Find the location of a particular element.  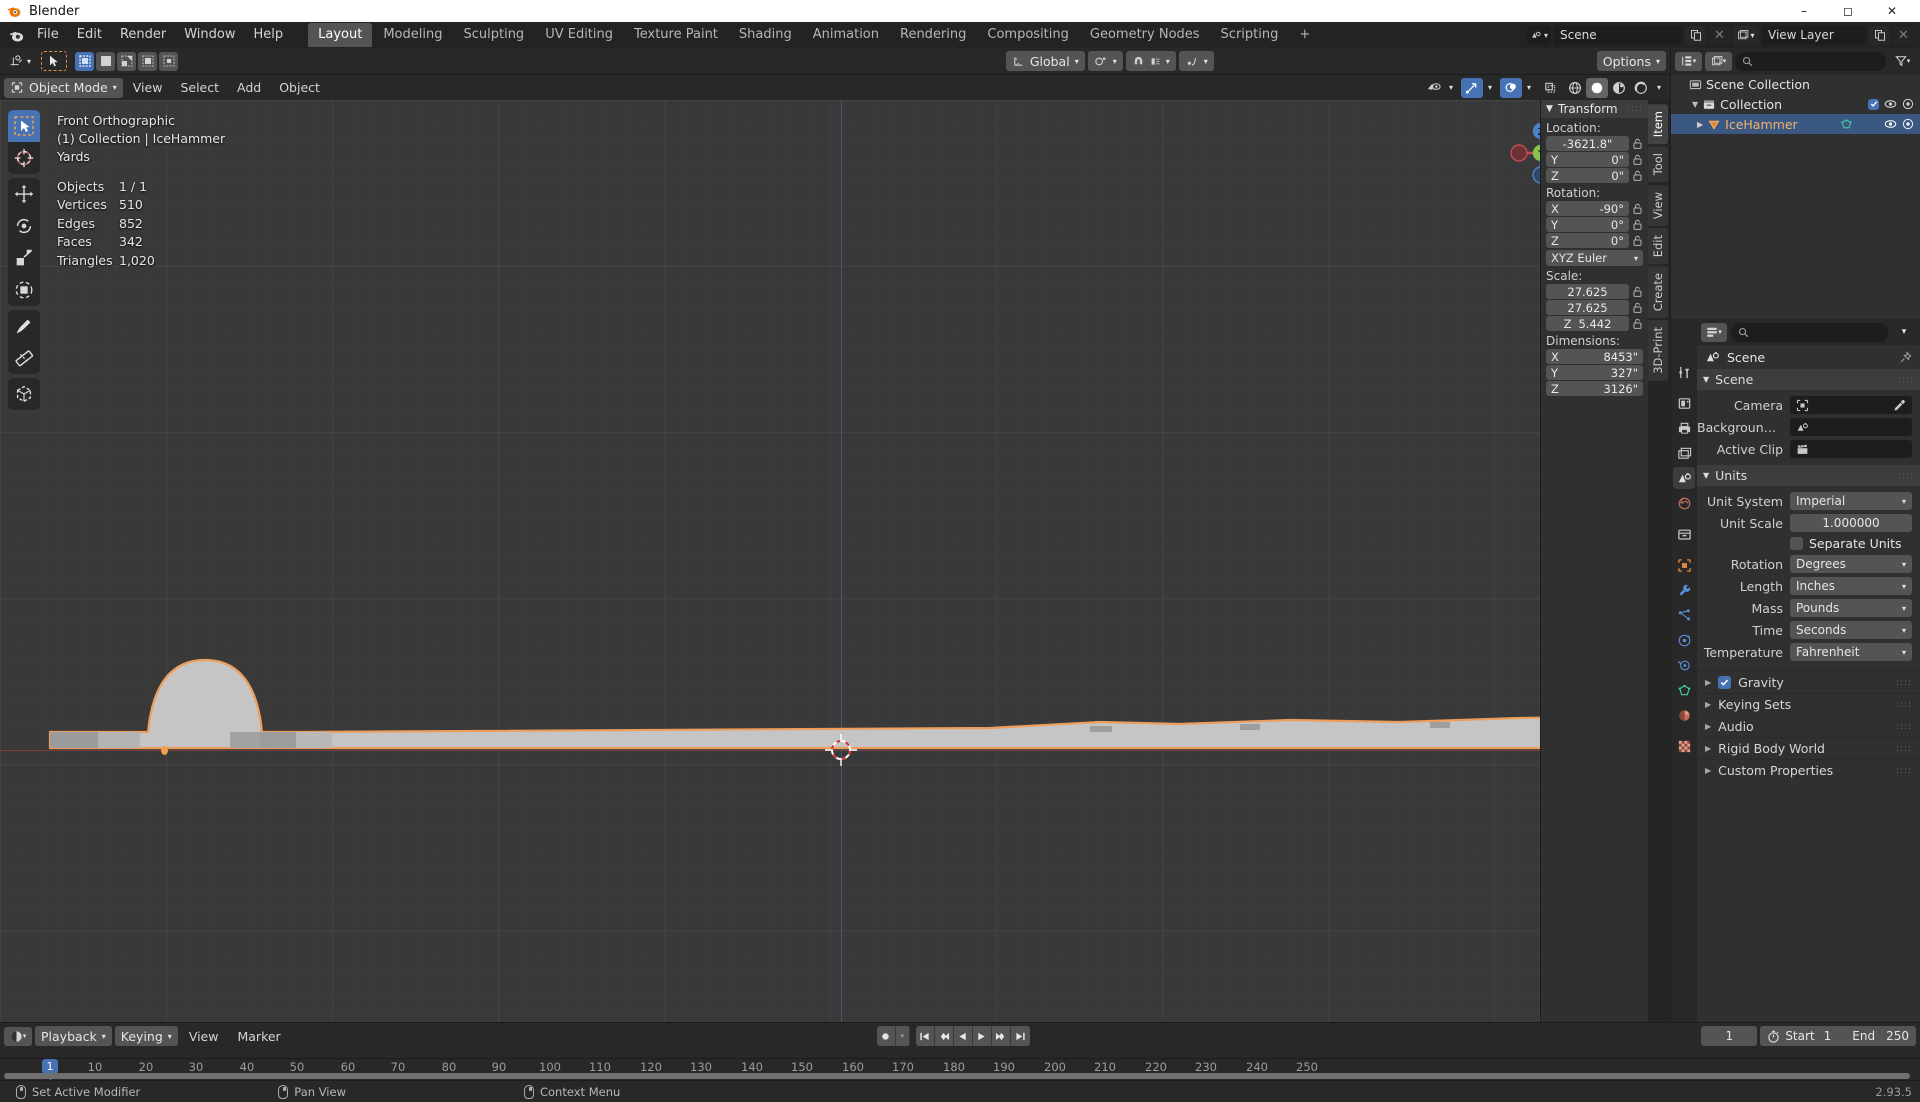

unit-system-dropdown: Imperial ▾ is located at coordinates (1851, 501).